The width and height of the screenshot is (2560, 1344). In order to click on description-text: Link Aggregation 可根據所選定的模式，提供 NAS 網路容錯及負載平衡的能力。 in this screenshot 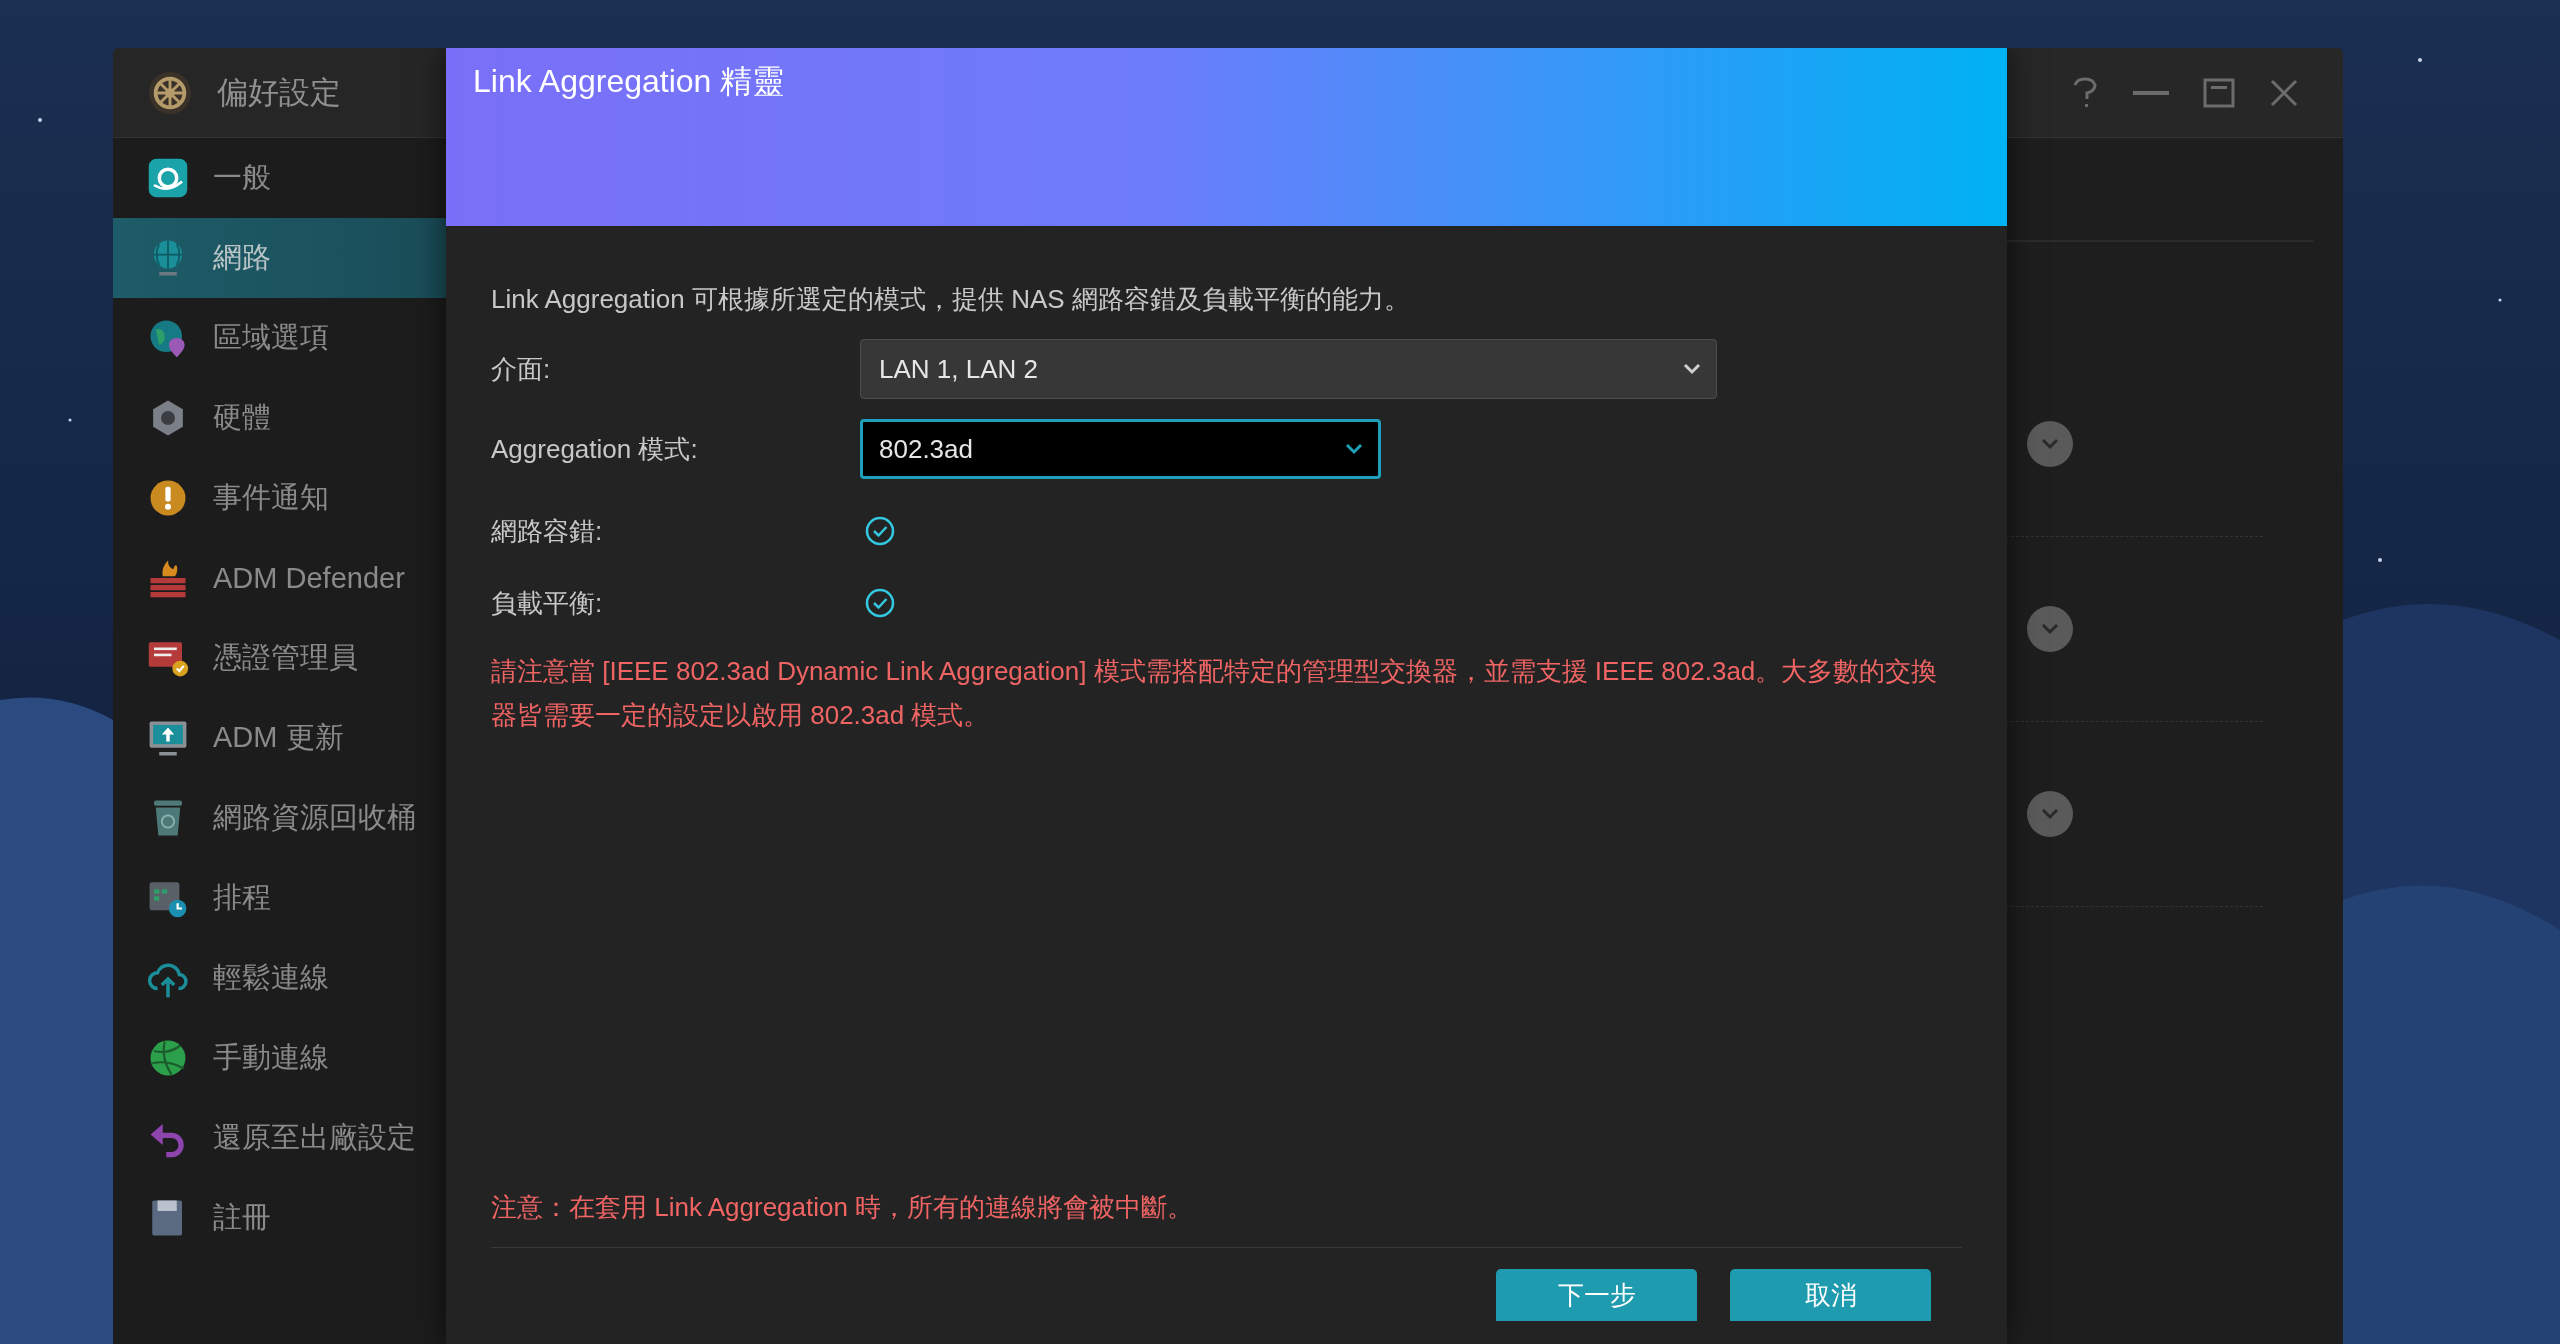, I will do `click(951, 299)`.